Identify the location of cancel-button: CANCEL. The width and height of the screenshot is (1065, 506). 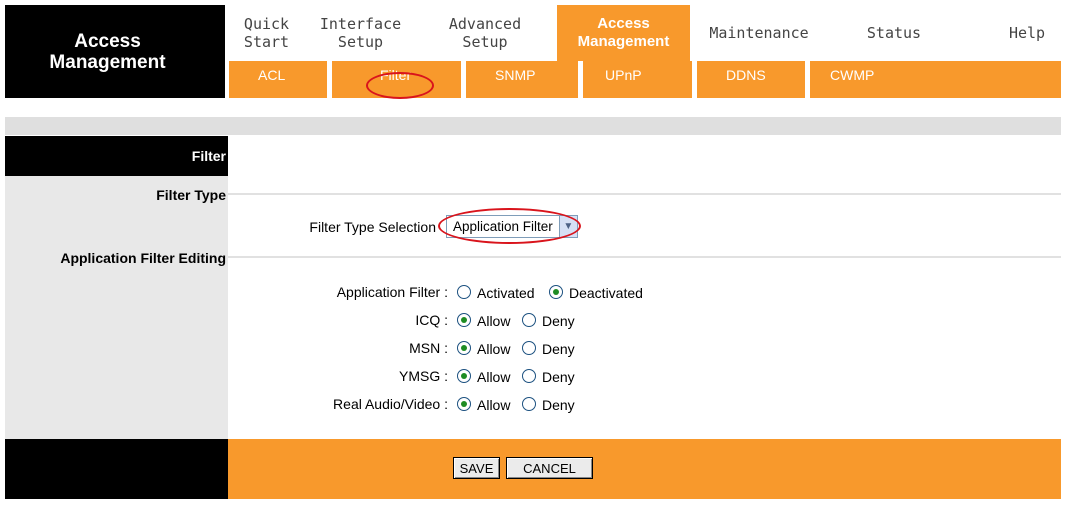
(549, 468).